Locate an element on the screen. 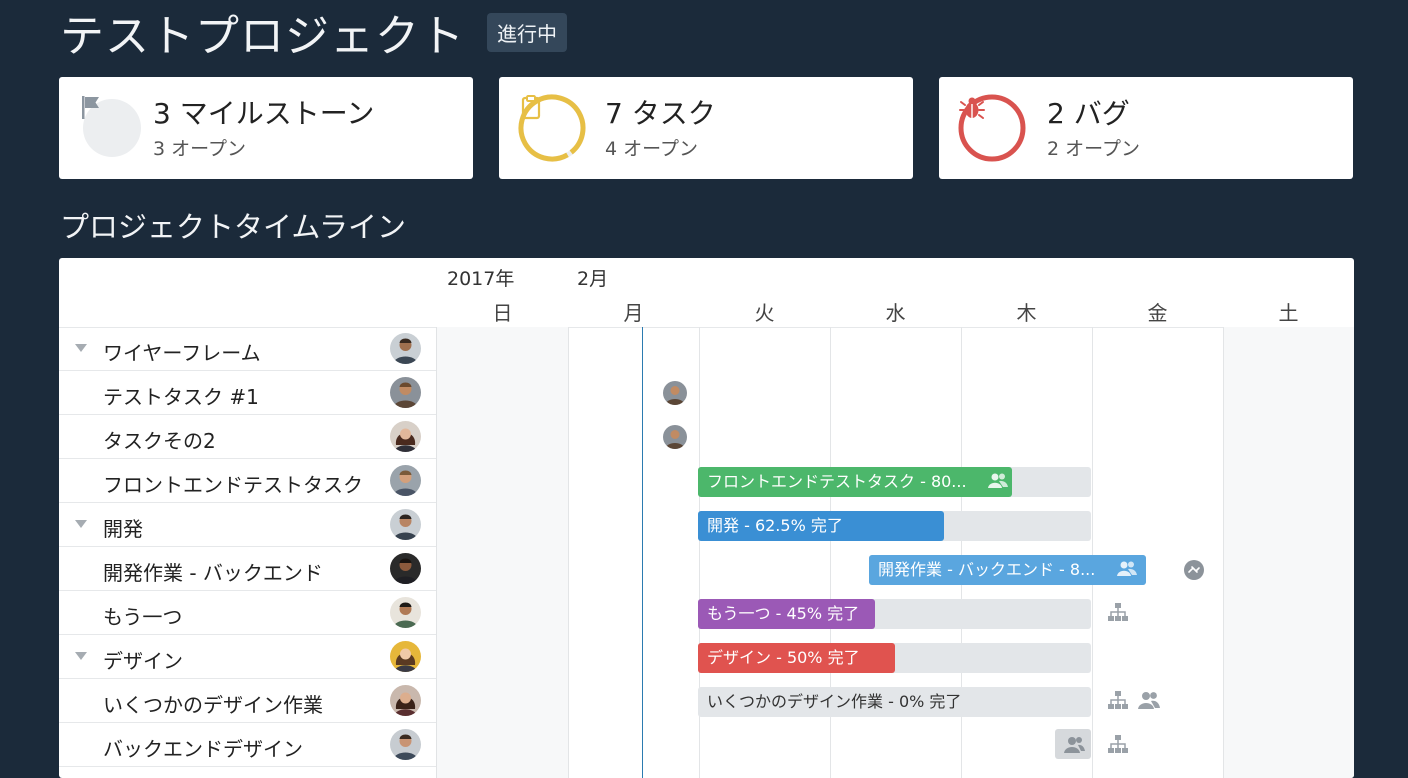 The height and width of the screenshot is (778, 1408). tasks-count: 7 タスク is located at coordinates (660, 113).